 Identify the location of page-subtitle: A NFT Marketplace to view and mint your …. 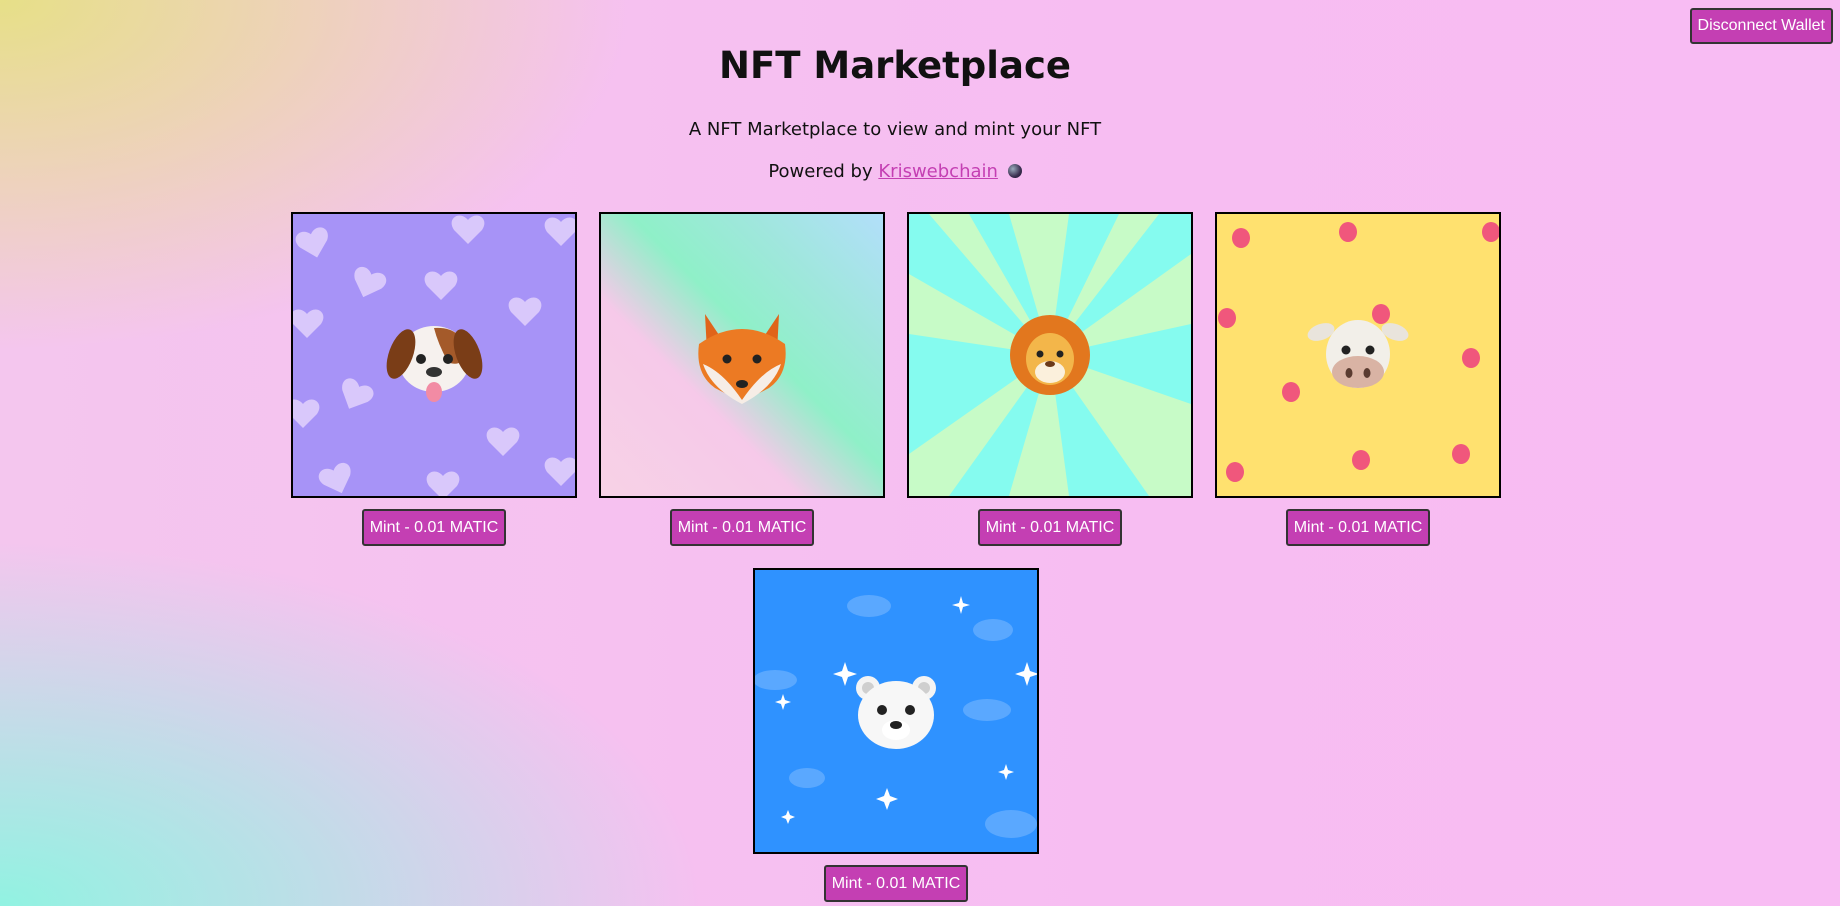
(895, 129).